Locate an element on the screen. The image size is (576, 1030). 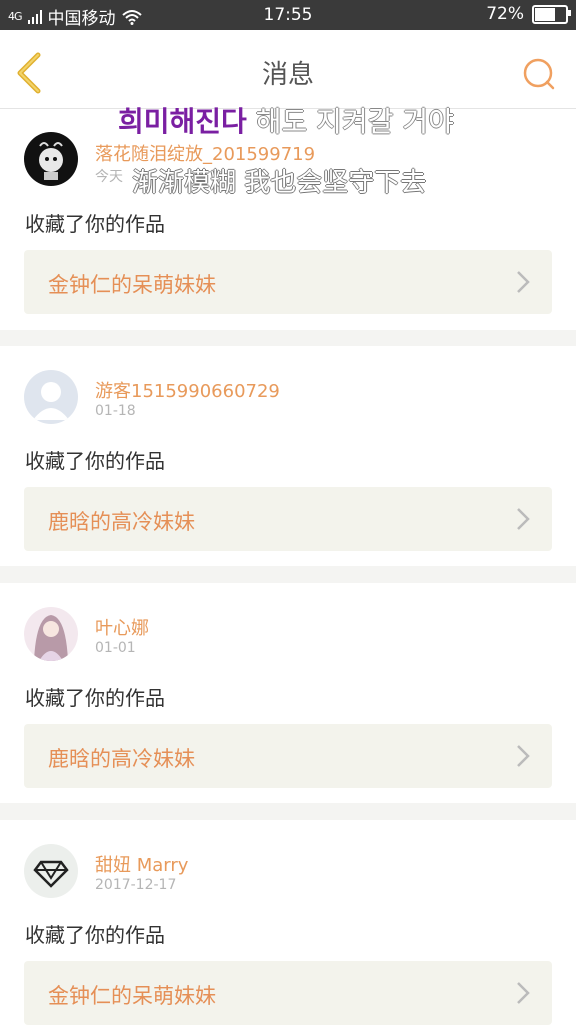
message-time: 2017-12-17 is located at coordinates (136, 885).